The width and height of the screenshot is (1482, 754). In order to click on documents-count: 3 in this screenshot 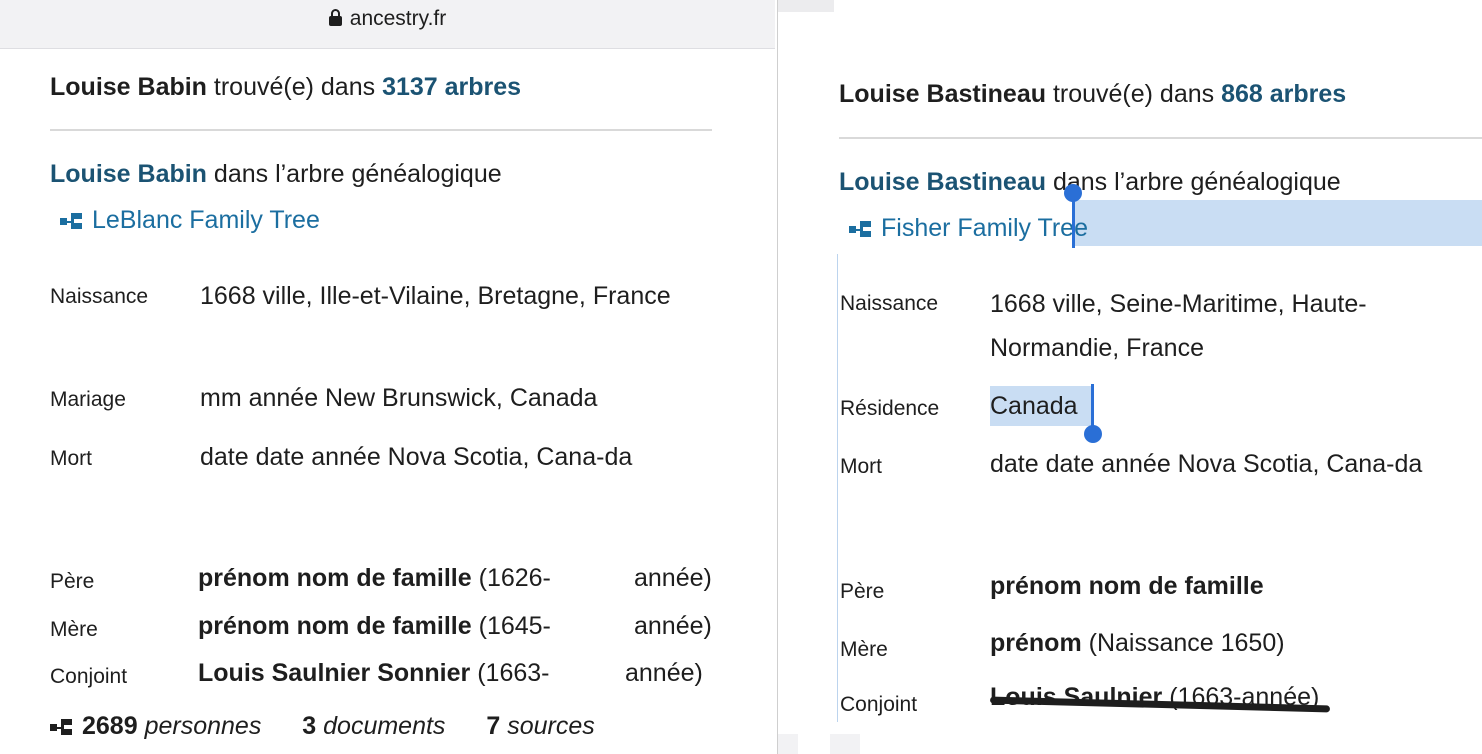, I will do `click(309, 726)`.